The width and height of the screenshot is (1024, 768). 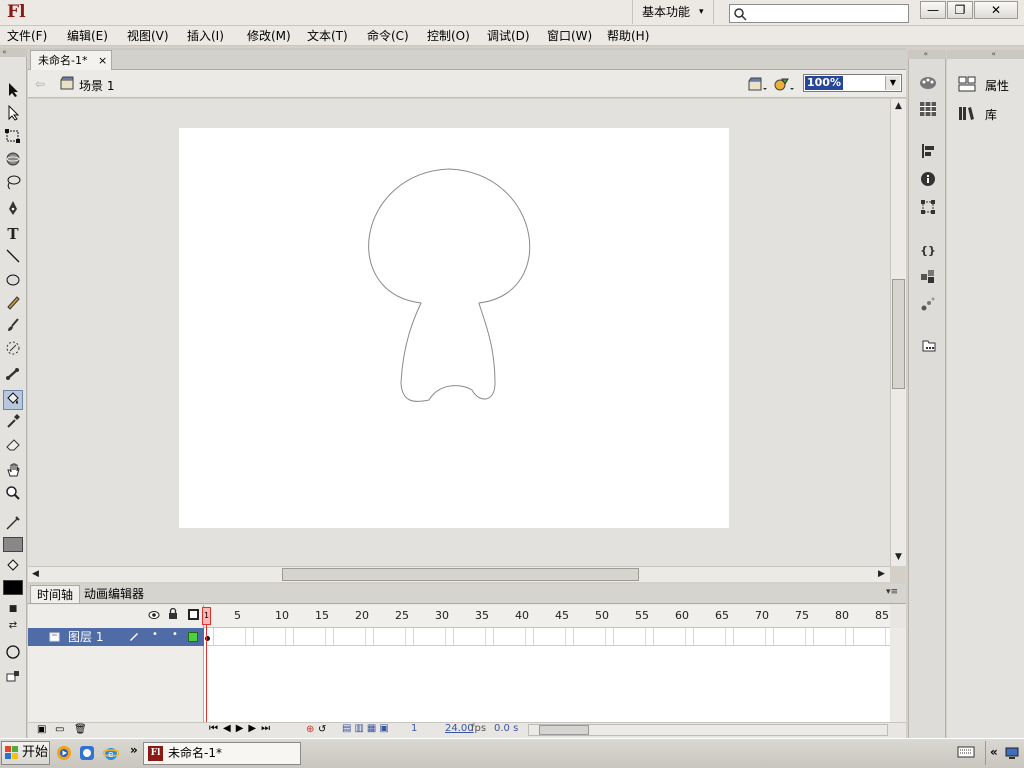 What do you see at coordinates (13, 234) in the screenshot?
I see `text-tool-icon: T` at bounding box center [13, 234].